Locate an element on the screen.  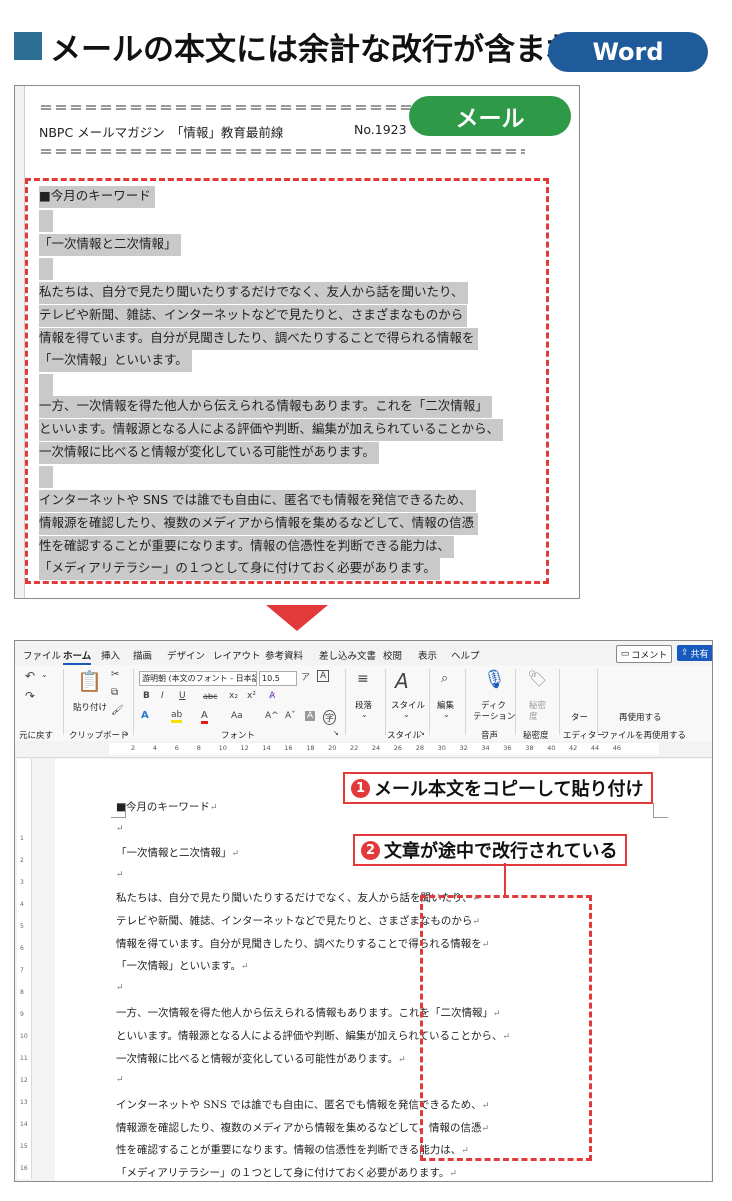
change-case-button: Aa is located at coordinates (237, 716).